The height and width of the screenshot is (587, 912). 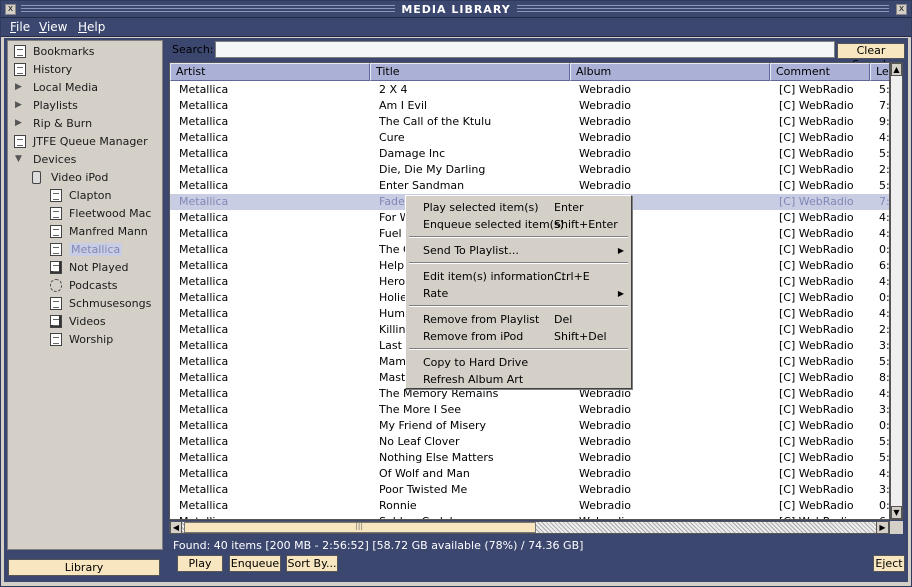 What do you see at coordinates (270, 72) in the screenshot?
I see `column-header-artist: Artist` at bounding box center [270, 72].